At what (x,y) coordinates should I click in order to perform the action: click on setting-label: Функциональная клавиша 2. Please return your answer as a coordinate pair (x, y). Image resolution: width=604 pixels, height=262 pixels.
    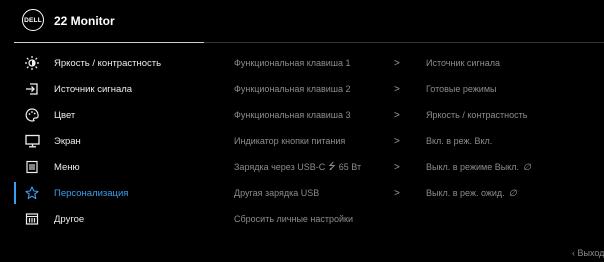
    Looking at the image, I should click on (292, 89).